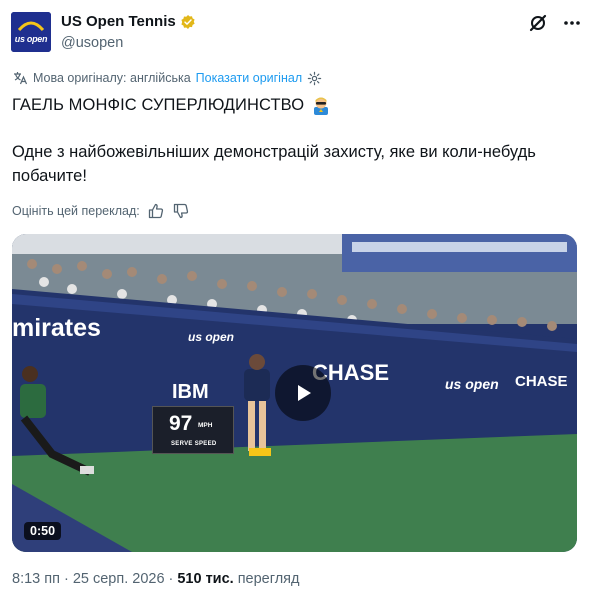 The image size is (604, 611). What do you see at coordinates (211, 337) in the screenshot?
I see `usopen-ad: us open` at bounding box center [211, 337].